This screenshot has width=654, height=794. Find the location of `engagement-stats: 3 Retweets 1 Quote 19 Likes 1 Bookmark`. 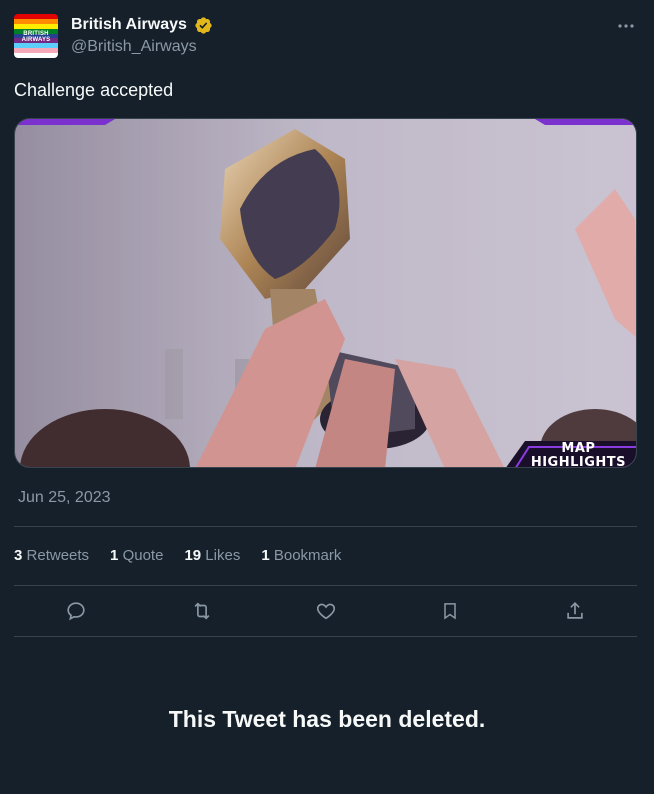

engagement-stats: 3 Retweets 1 Quote 19 Likes 1 Bookmark is located at coordinates (188, 557).